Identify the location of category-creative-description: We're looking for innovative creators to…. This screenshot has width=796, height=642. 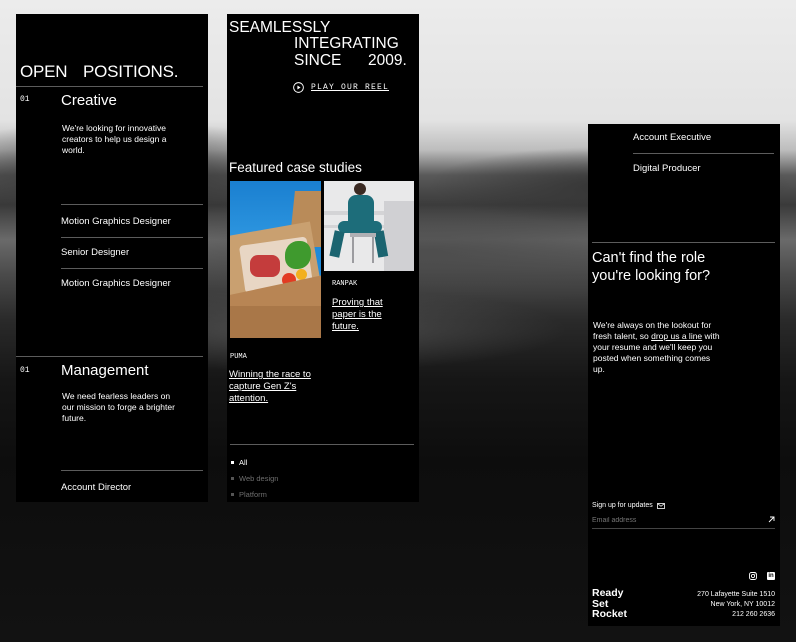
(114, 139).